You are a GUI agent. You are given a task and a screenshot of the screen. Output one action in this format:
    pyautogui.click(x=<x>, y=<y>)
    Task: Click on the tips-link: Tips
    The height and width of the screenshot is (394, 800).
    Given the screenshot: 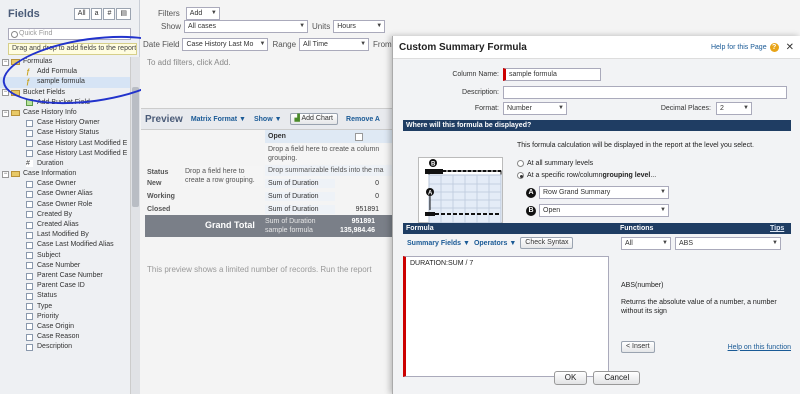 What is the action you would take?
    pyautogui.click(x=777, y=228)
    